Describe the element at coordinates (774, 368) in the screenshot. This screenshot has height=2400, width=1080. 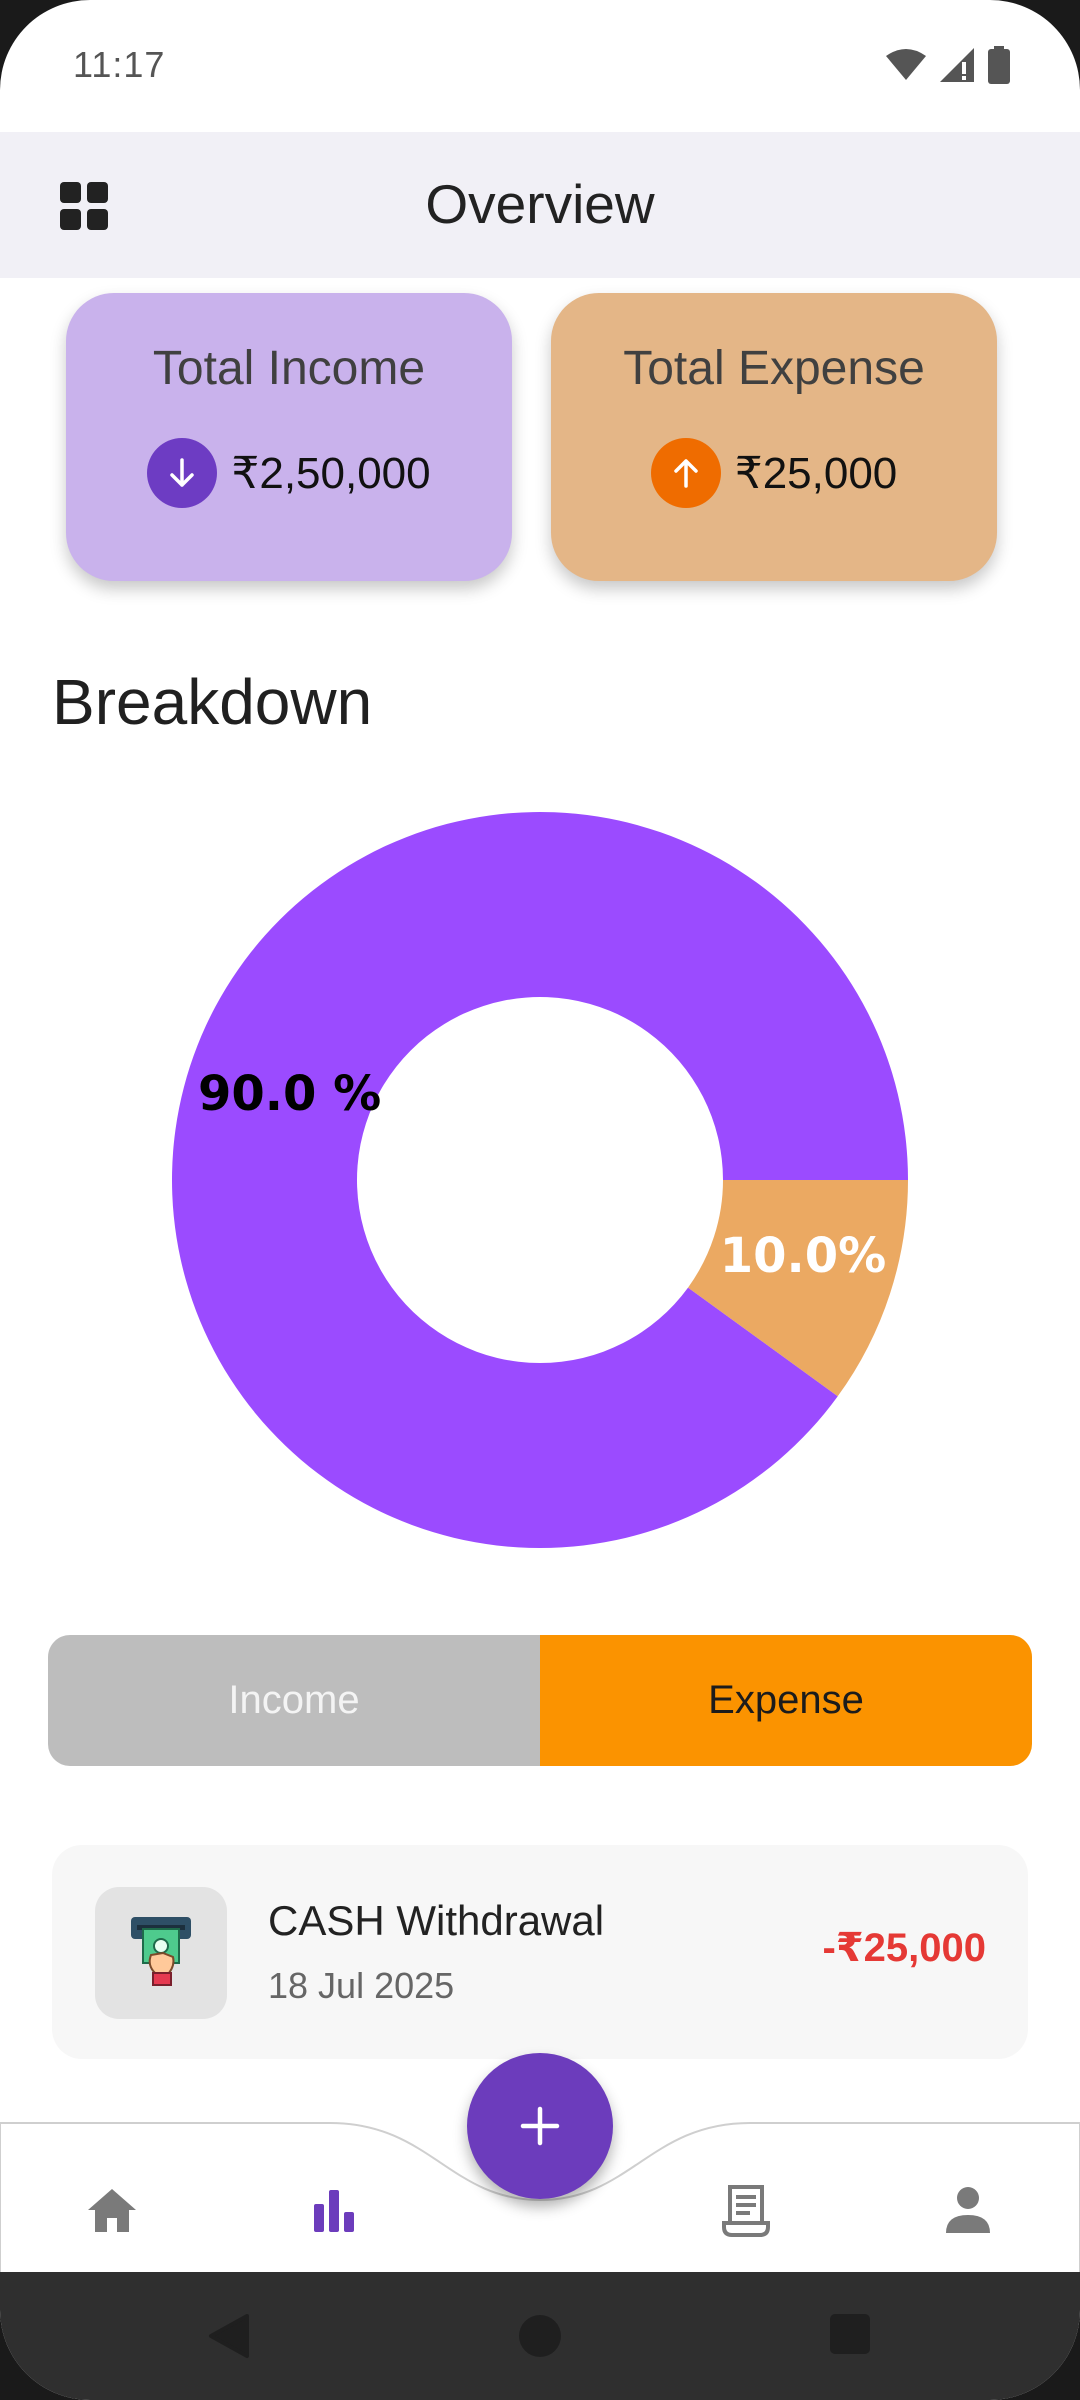
I see `total-expense-title: Total Expense` at that location.